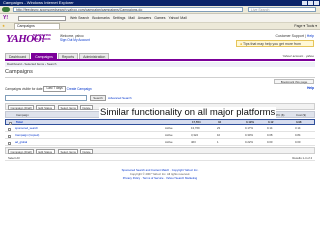  What do you see at coordinates (14, 158) in the screenshot?
I see `select-all: Select All` at bounding box center [14, 158].